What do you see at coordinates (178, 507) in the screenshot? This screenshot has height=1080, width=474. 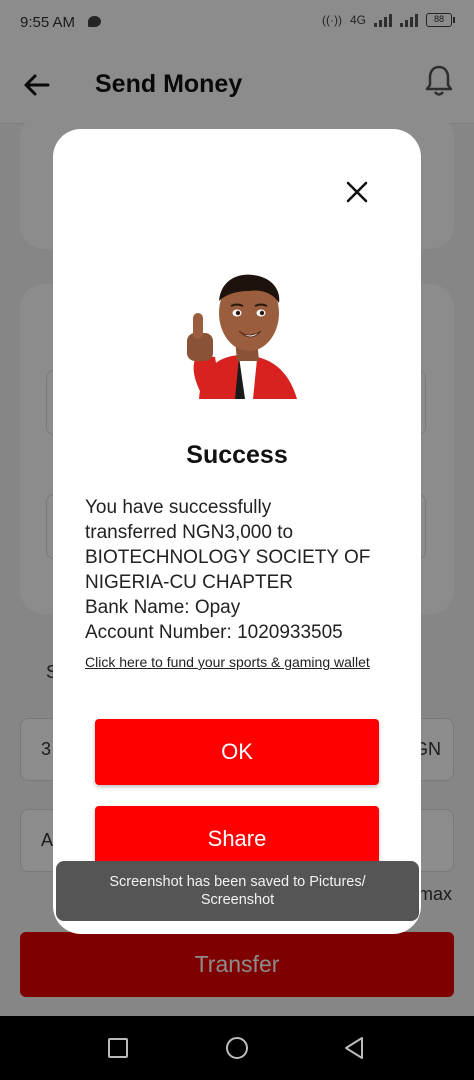 I see `message-line: You have successfully` at bounding box center [178, 507].